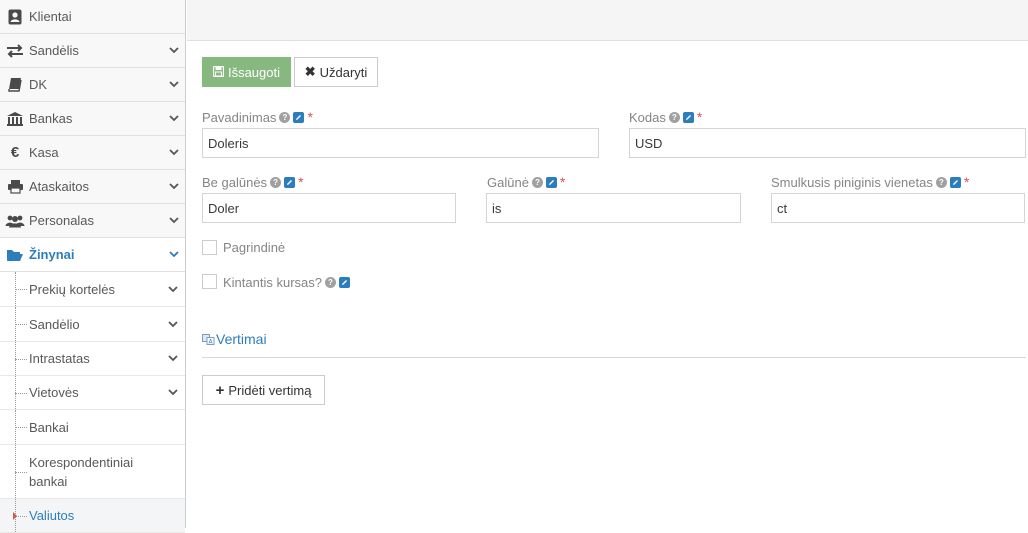  Describe the element at coordinates (647, 117) in the screenshot. I see `code-label-text: Kodas` at that location.